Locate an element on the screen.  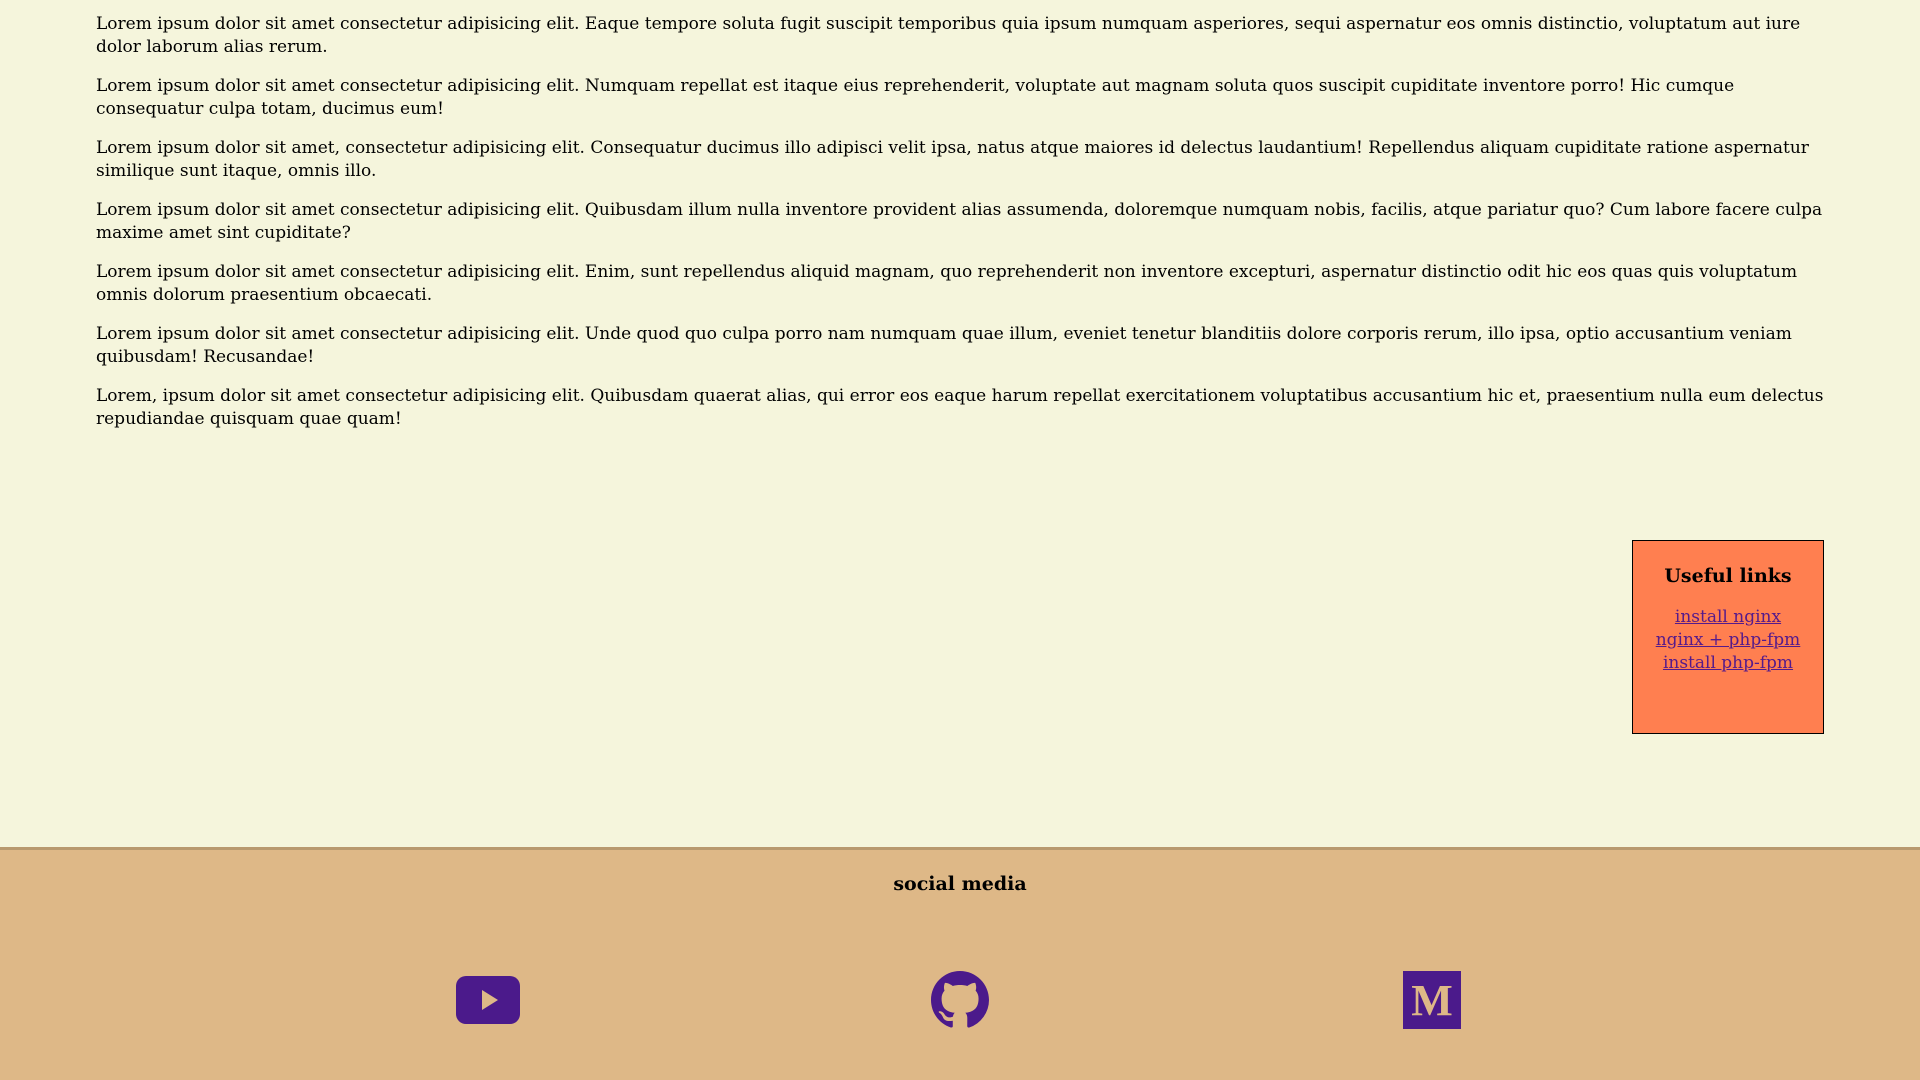
link-install-php-fpm: install php-fpm is located at coordinates (1728, 663).